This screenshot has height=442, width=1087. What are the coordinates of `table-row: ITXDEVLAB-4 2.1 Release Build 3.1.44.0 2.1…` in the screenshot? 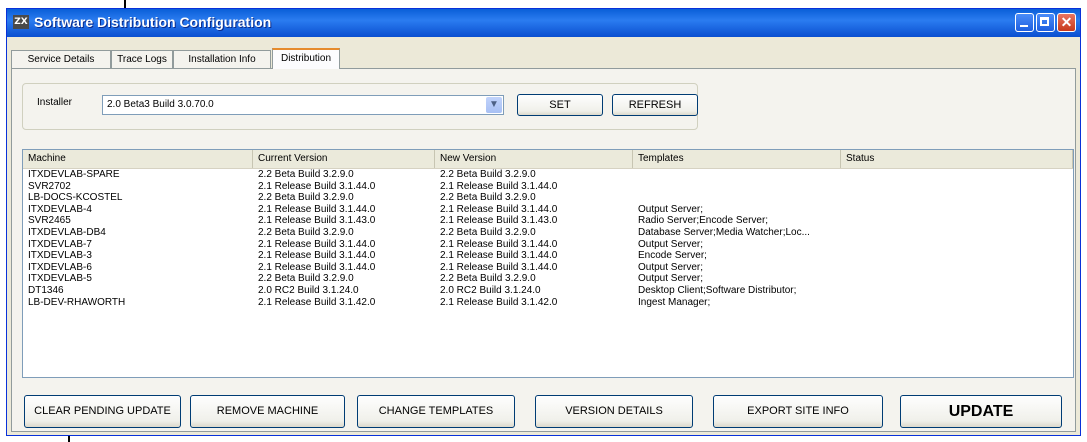 It's located at (548, 210).